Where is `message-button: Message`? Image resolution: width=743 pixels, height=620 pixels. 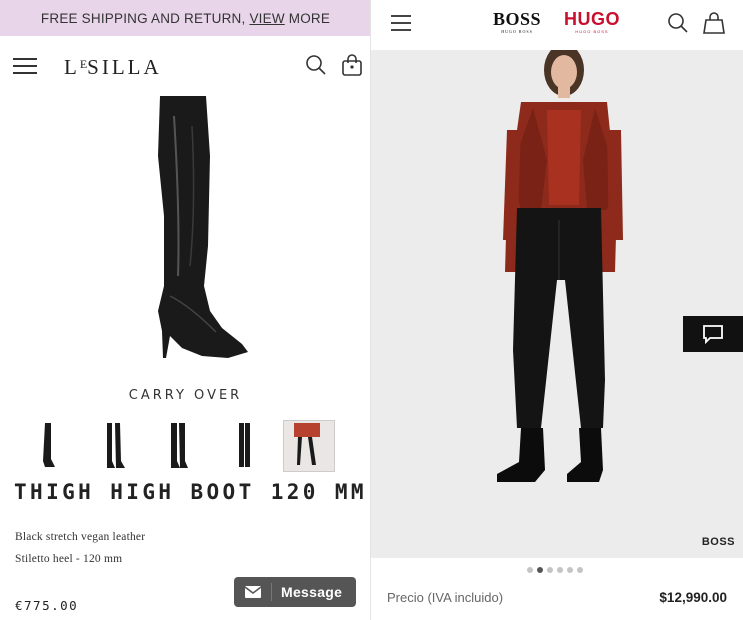
message-button: Message is located at coordinates (295, 592).